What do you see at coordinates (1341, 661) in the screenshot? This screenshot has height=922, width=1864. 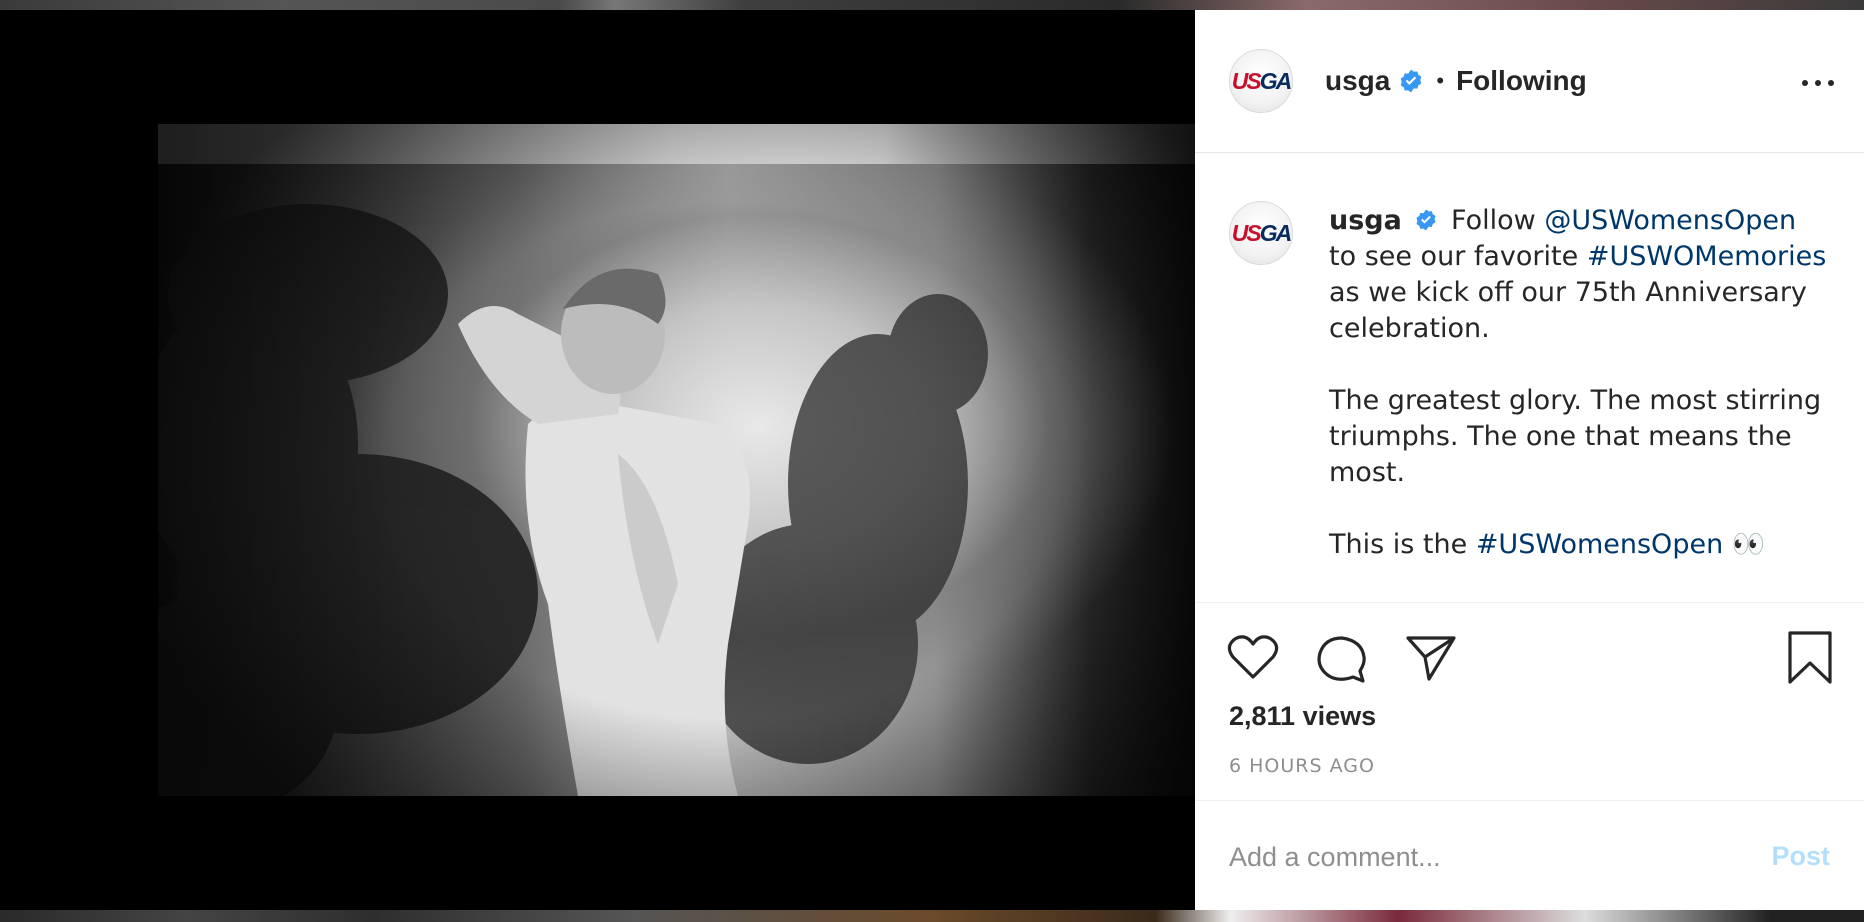 I see `comment-icon` at bounding box center [1341, 661].